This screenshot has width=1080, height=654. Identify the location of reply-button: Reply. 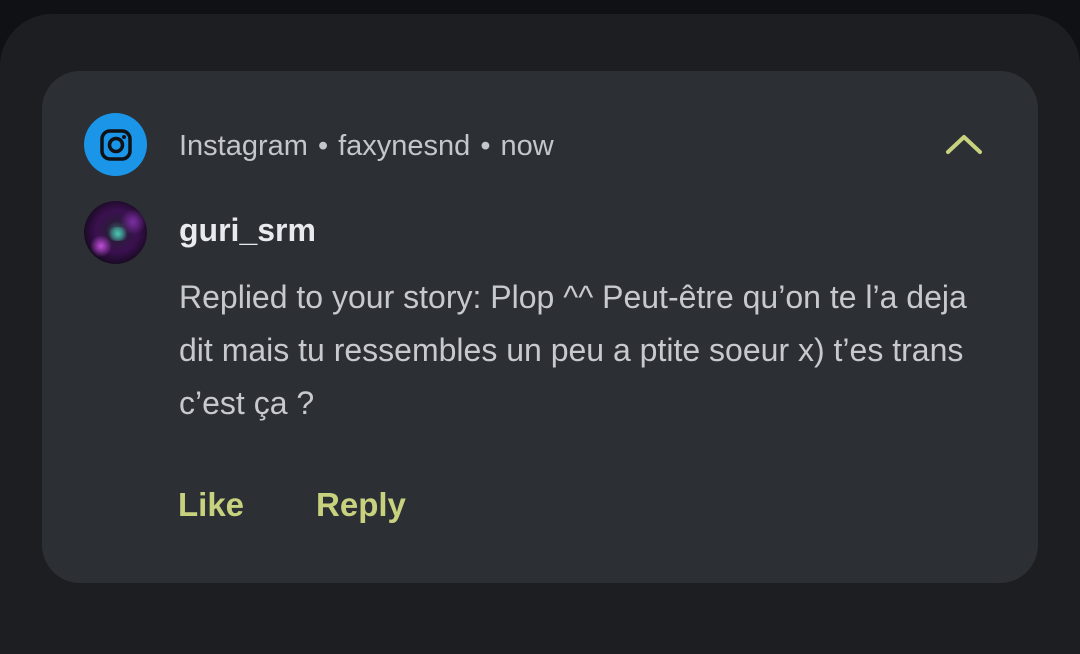
(361, 505).